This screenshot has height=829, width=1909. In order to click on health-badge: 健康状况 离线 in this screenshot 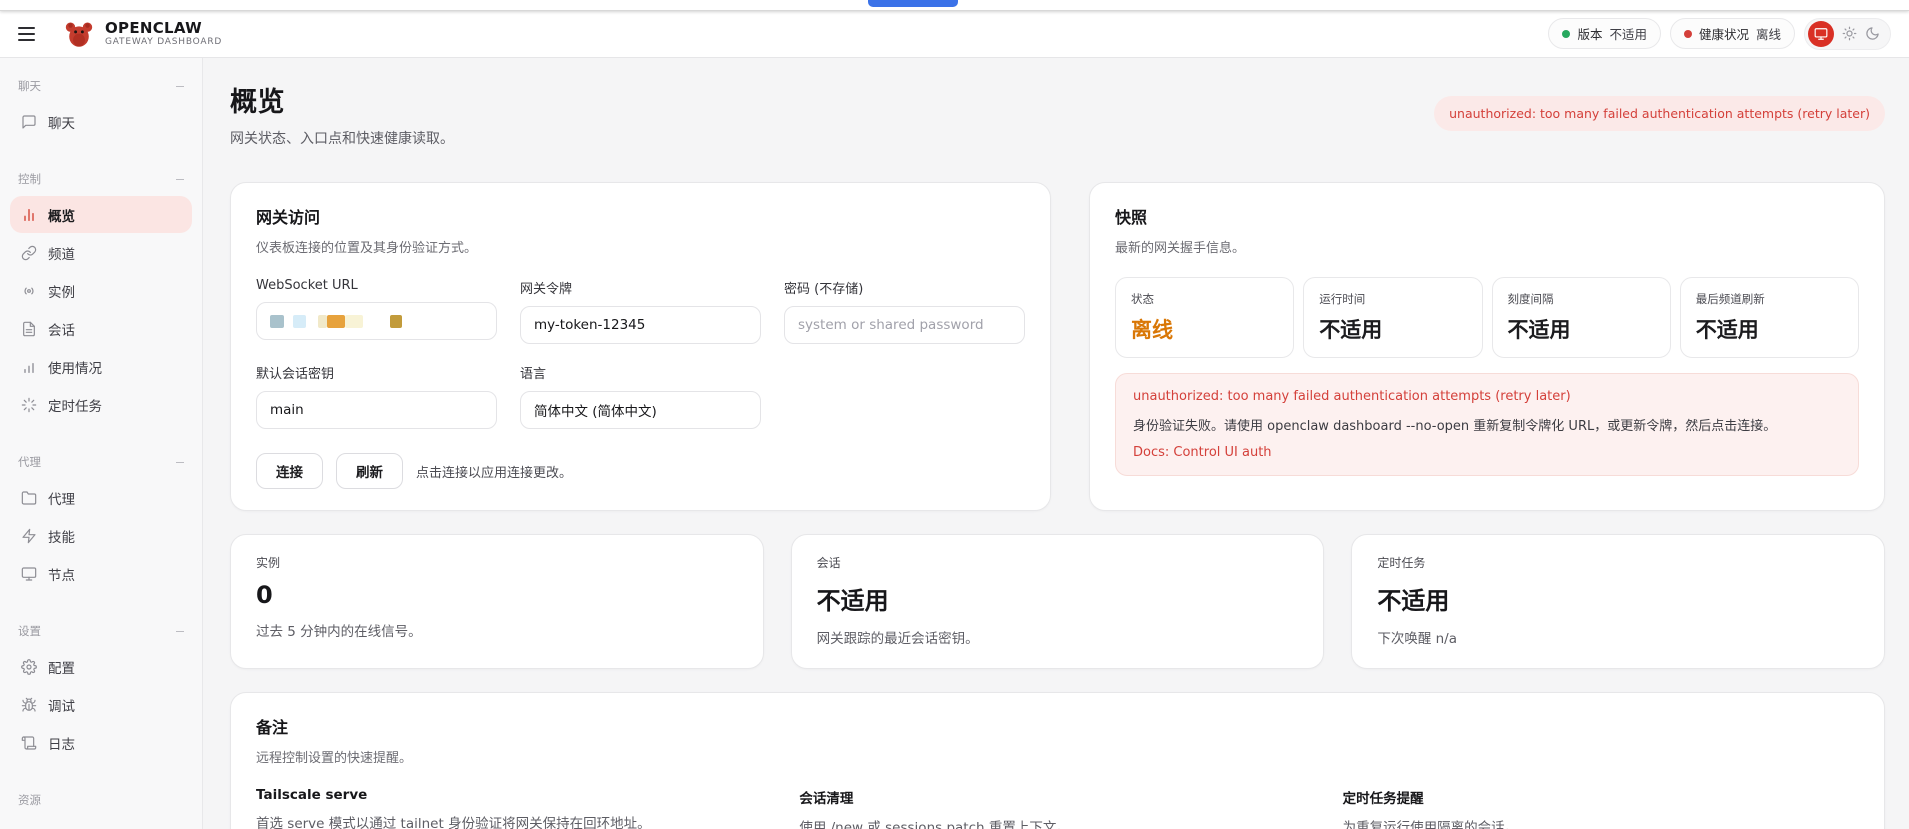, I will do `click(1732, 33)`.